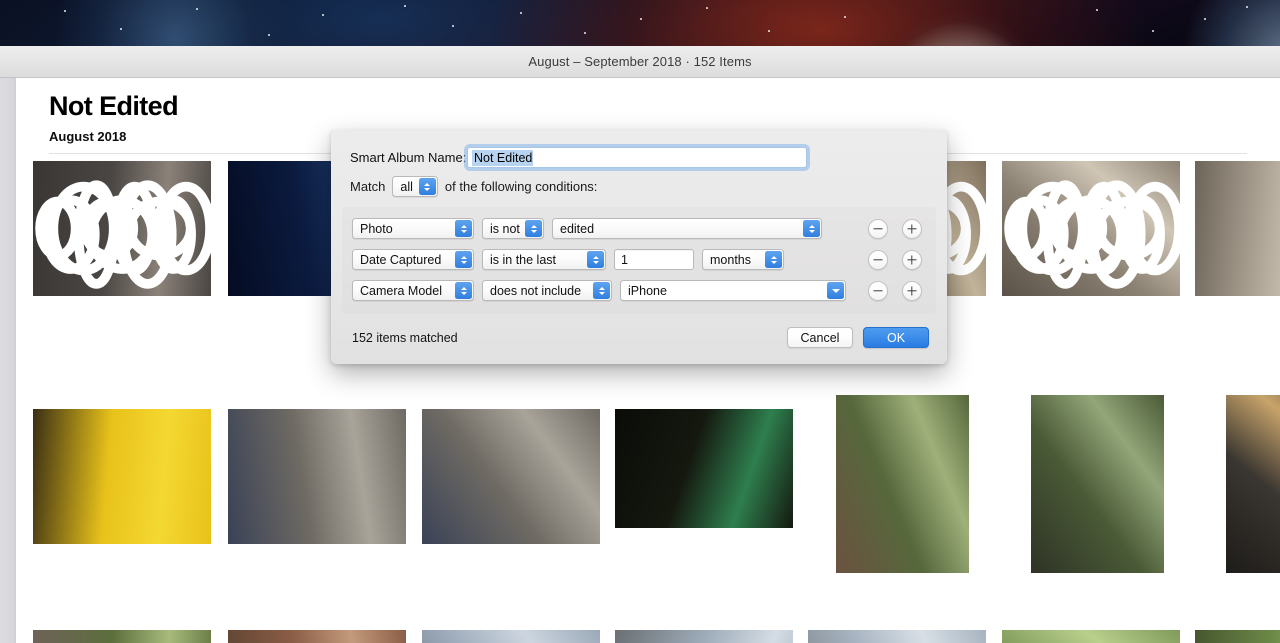  I want to click on photo-thumb-yellow-letter-portrait, so click(122, 476).